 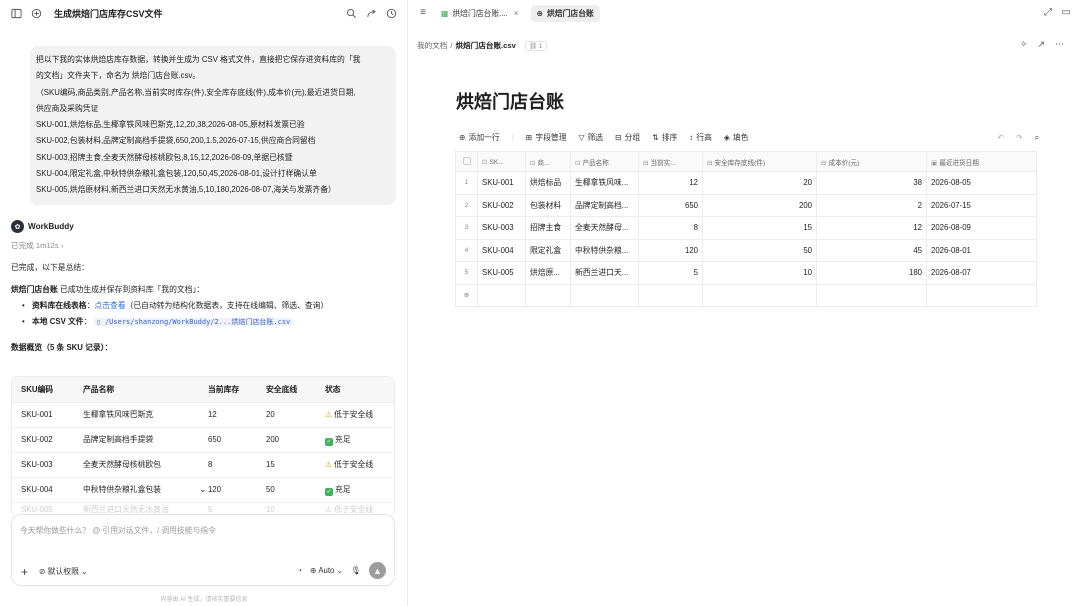 What do you see at coordinates (484, 137) in the screenshot?
I see `add-row-label: 添加一行` at bounding box center [484, 137].